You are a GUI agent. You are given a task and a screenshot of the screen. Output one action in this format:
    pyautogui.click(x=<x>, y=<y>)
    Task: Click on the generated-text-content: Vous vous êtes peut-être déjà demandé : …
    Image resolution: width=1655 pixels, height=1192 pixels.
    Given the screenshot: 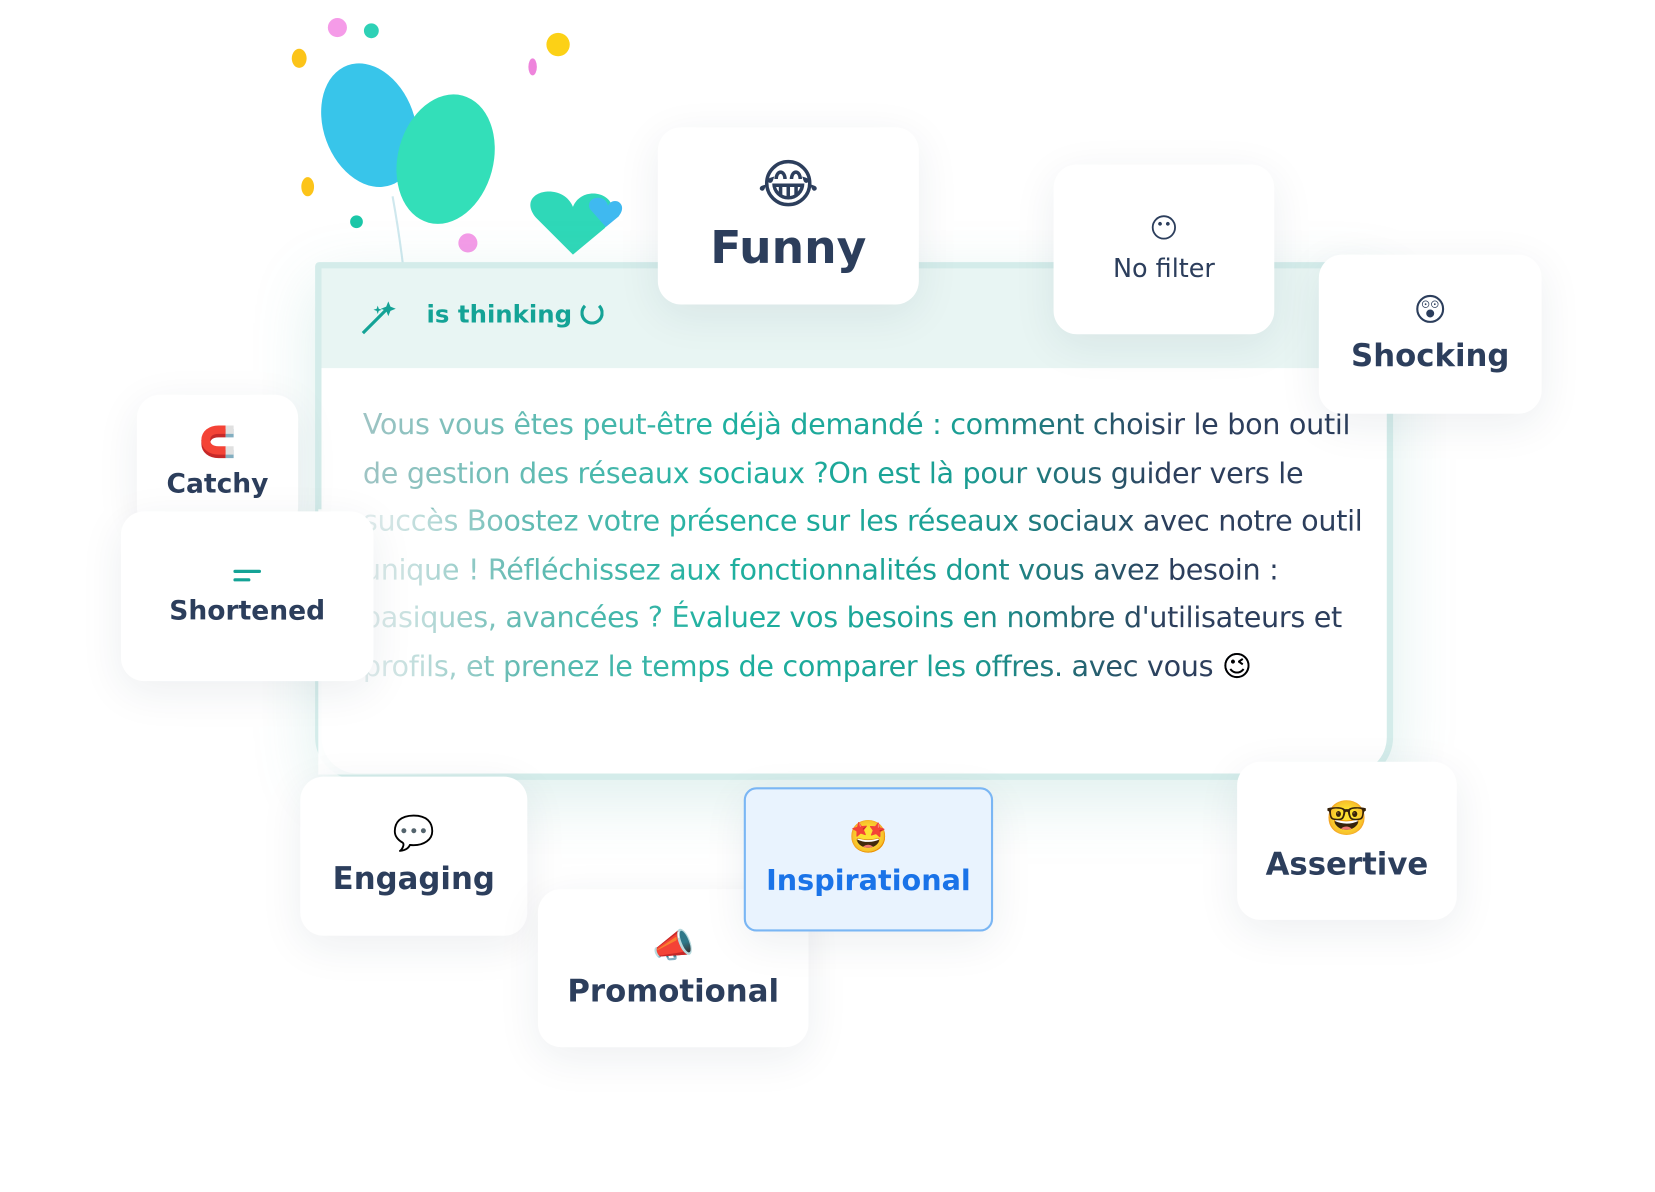 What is the action you would take?
    pyautogui.click(x=862, y=545)
    